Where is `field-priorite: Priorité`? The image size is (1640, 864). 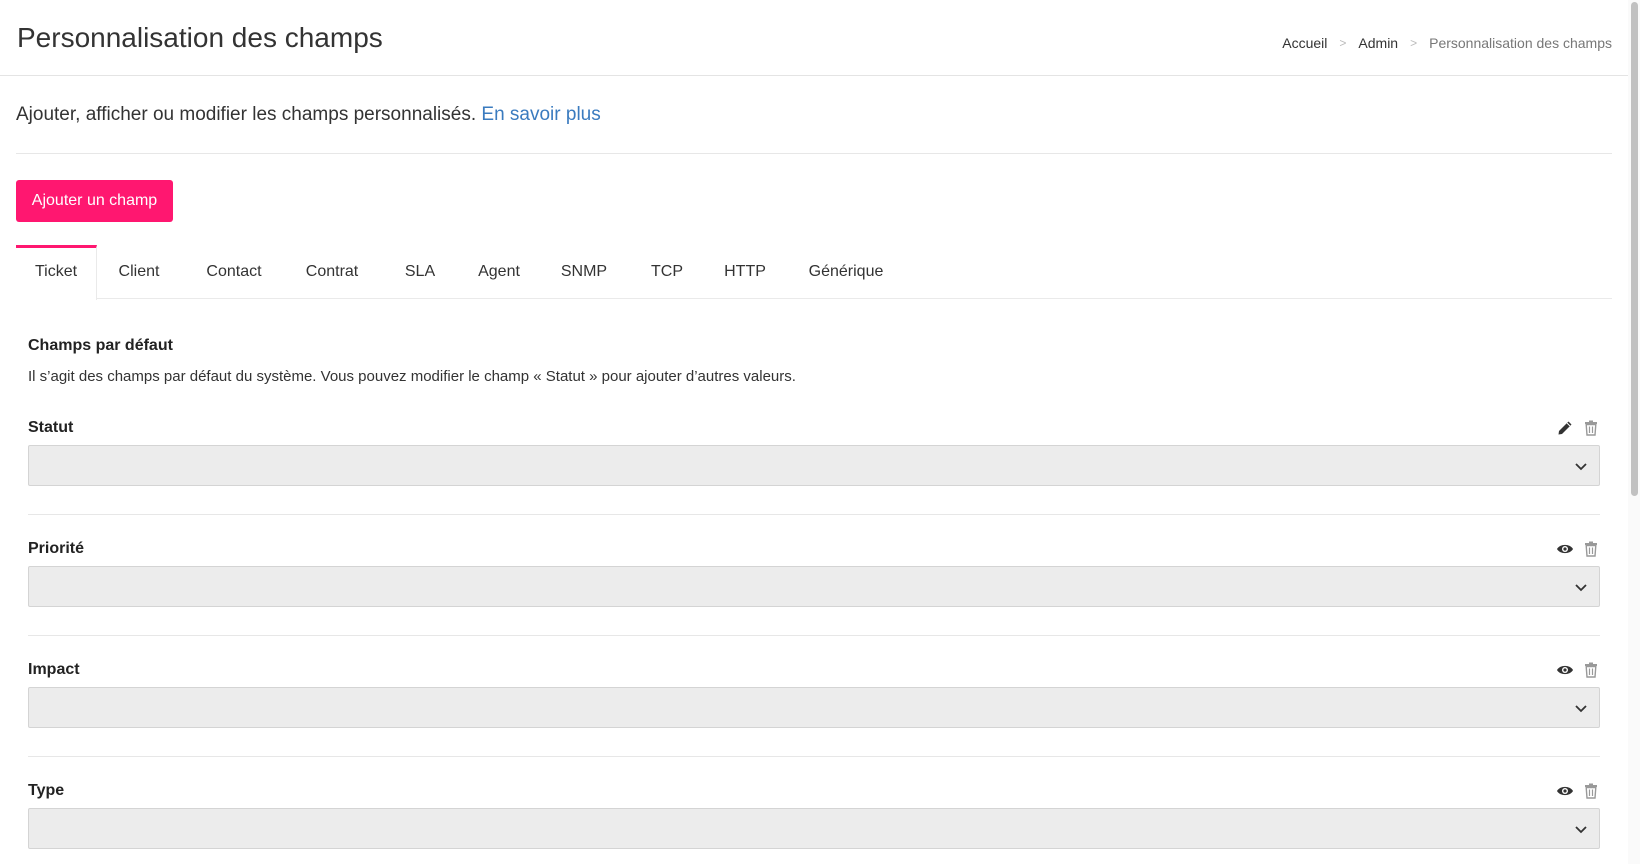
field-priorite: Priorité is located at coordinates (814, 590).